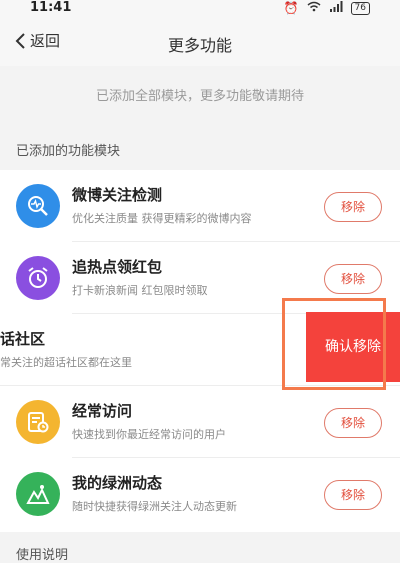  Describe the element at coordinates (23, 339) in the screenshot. I see `module-title: 话社区` at that location.